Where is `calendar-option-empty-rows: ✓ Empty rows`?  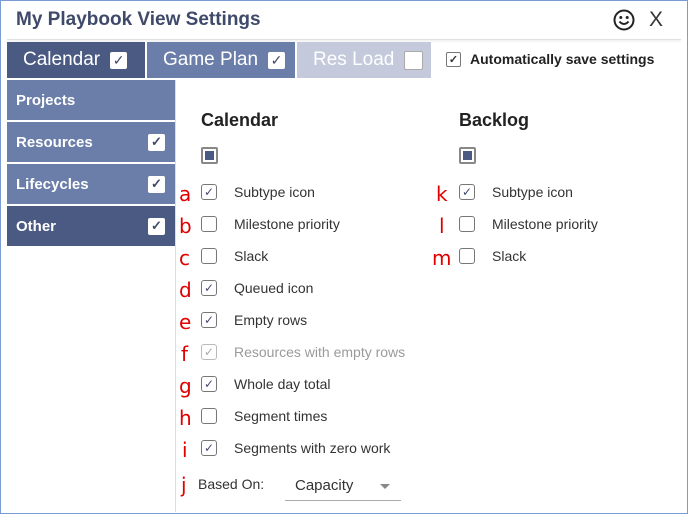
calendar-option-empty-rows: ✓ Empty rows is located at coordinates (254, 320).